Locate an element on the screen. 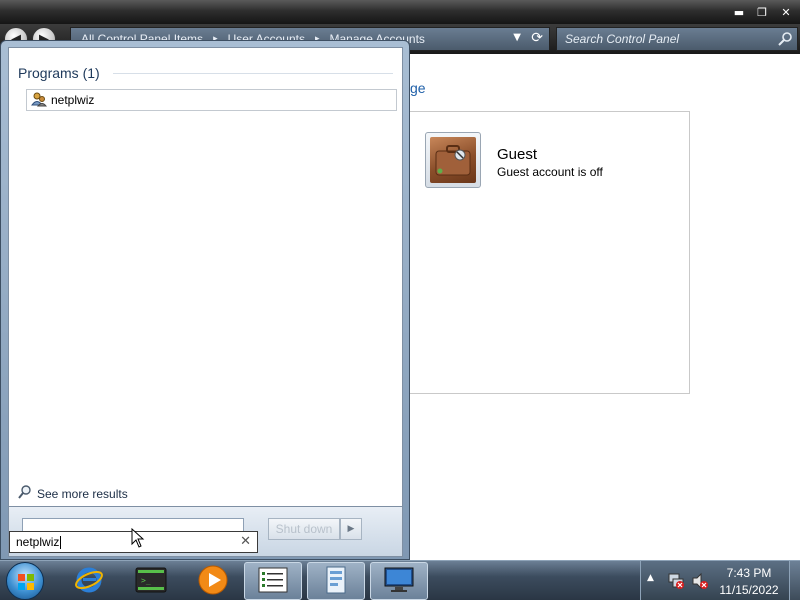 Image resolution: width=800 pixels, height=600 pixels. address-history-dropdown: ▼ is located at coordinates (517, 37).